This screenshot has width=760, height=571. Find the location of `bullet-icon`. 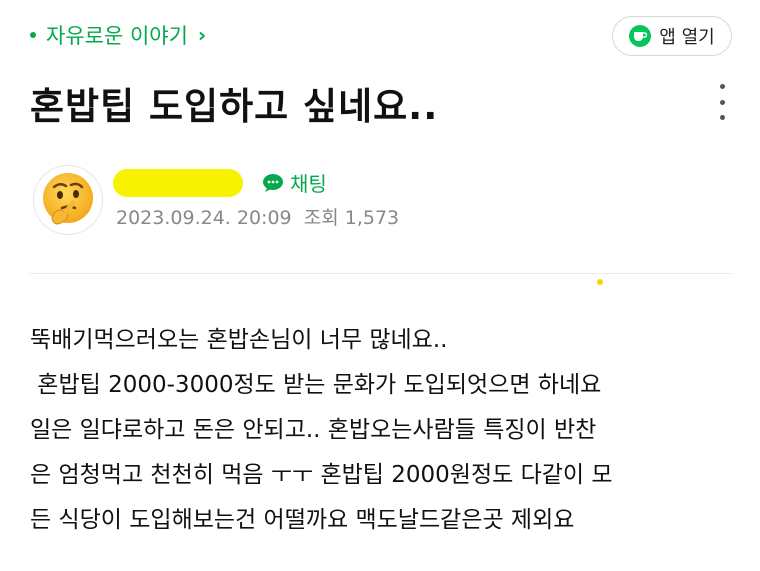

bullet-icon is located at coordinates (33, 35).